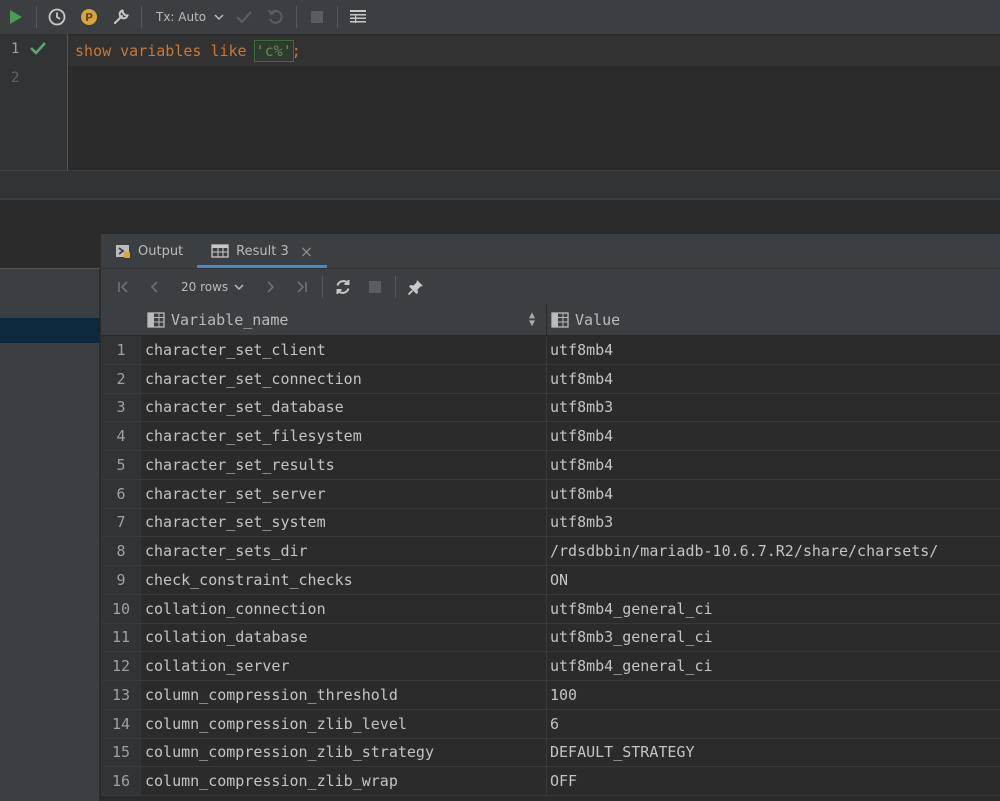 The width and height of the screenshot is (1000, 801). I want to click on table-row: 1 character_set_client utf8mb4, so click(550, 350).